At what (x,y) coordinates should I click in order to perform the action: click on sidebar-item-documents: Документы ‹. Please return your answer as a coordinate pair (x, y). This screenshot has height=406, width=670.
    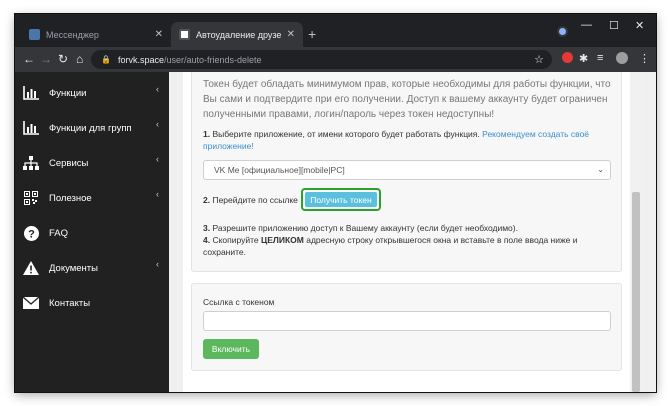
    Looking at the image, I should click on (92, 268).